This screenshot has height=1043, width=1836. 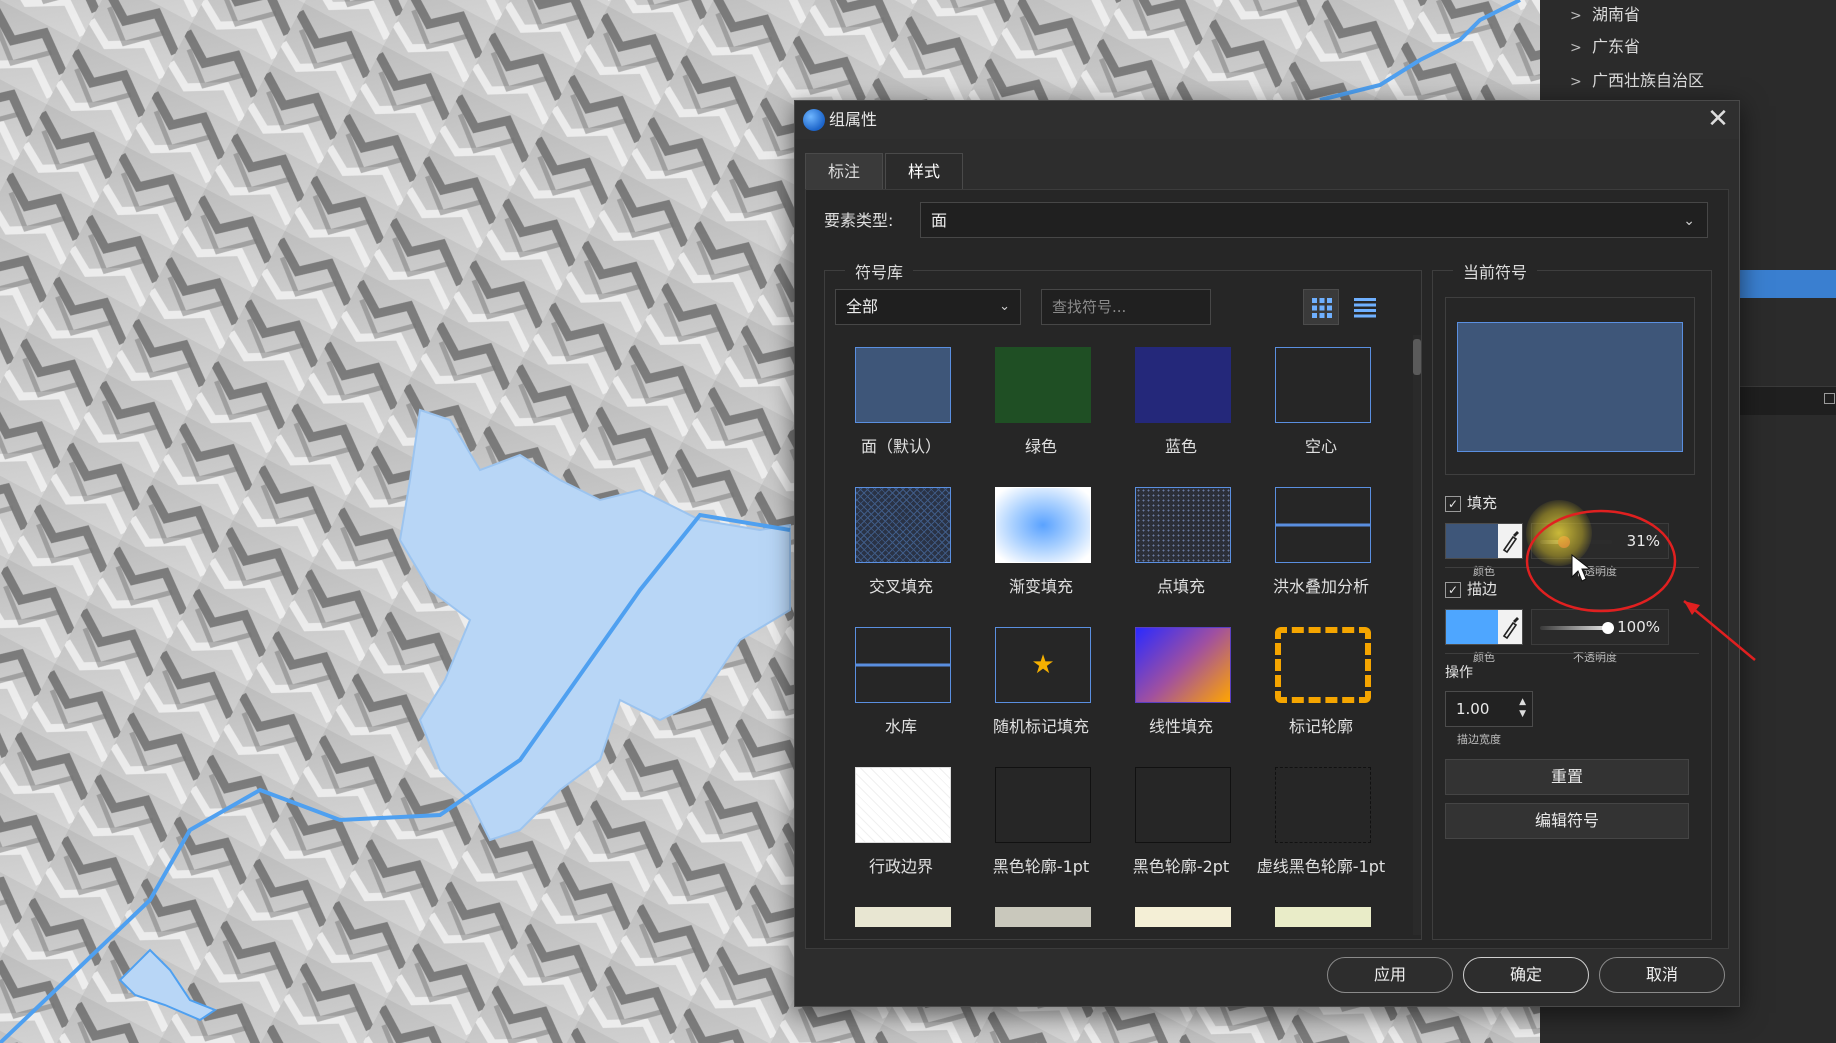 I want to click on symbol-item: 行政边界, so click(x=895, y=821).